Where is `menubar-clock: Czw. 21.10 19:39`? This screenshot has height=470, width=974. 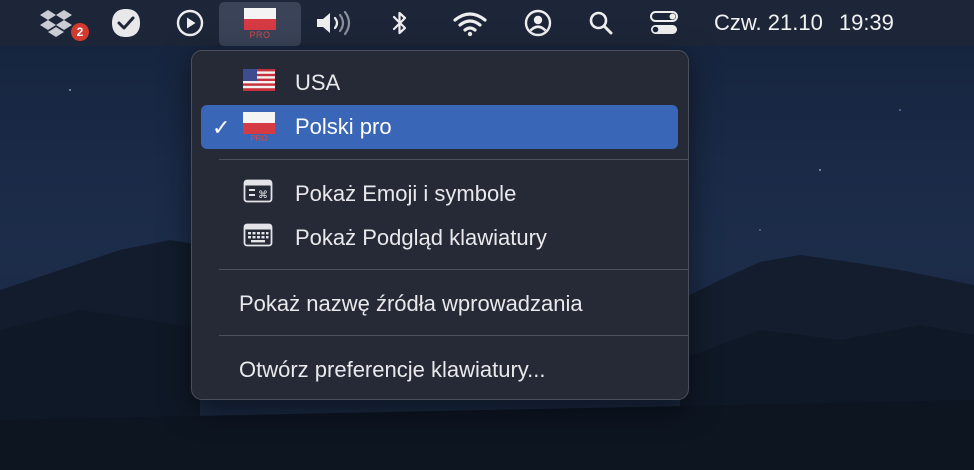
menubar-clock: Czw. 21.10 19:39 is located at coordinates (804, 23).